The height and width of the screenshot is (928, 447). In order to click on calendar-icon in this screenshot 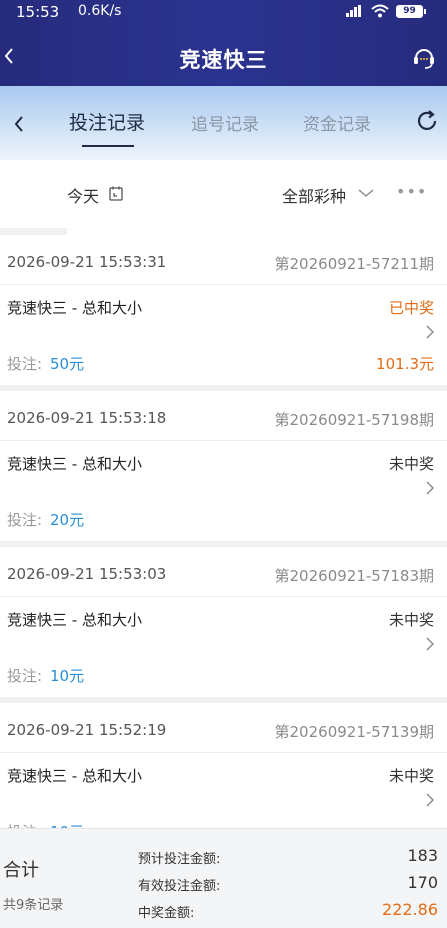, I will do `click(116, 193)`.